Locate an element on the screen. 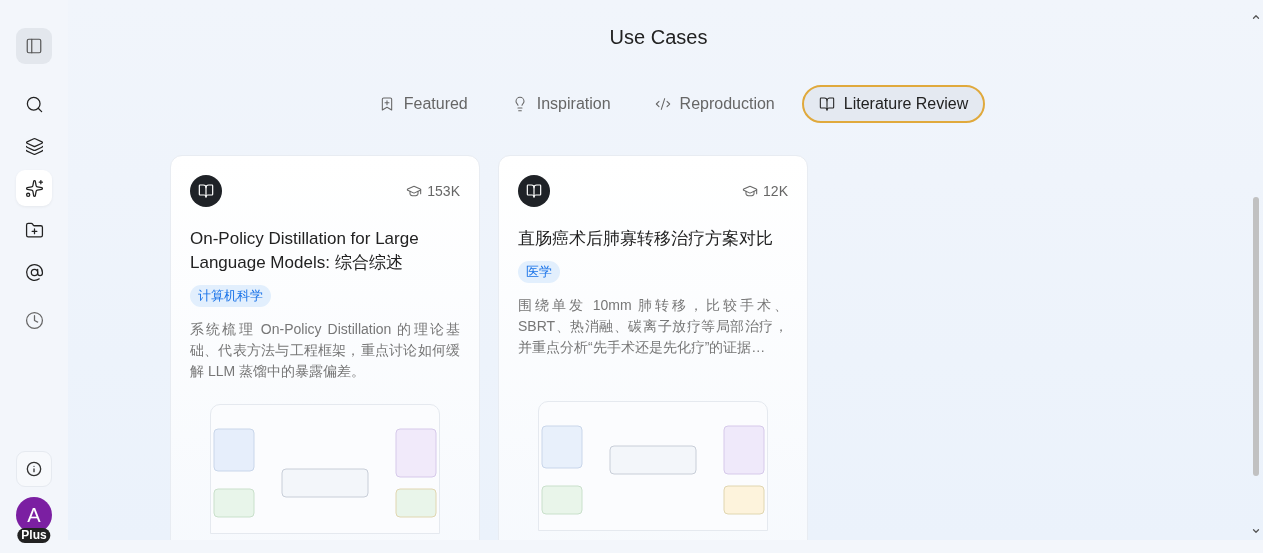 This screenshot has height=553, width=1263. panel-icon is located at coordinates (34, 46).